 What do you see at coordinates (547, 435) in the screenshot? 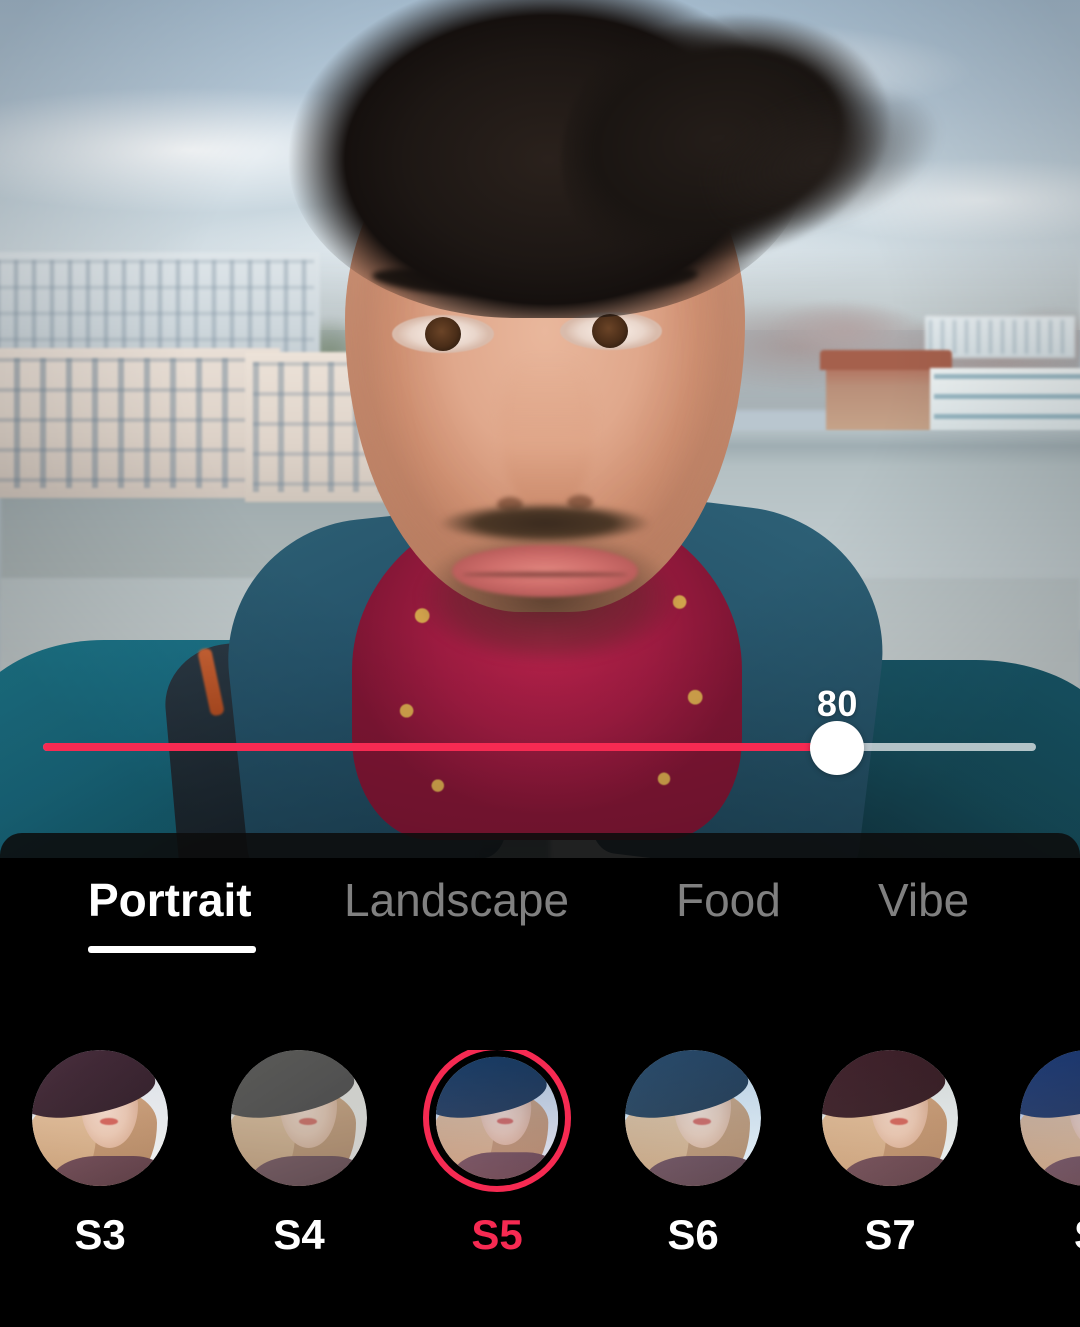
I see `nose` at bounding box center [547, 435].